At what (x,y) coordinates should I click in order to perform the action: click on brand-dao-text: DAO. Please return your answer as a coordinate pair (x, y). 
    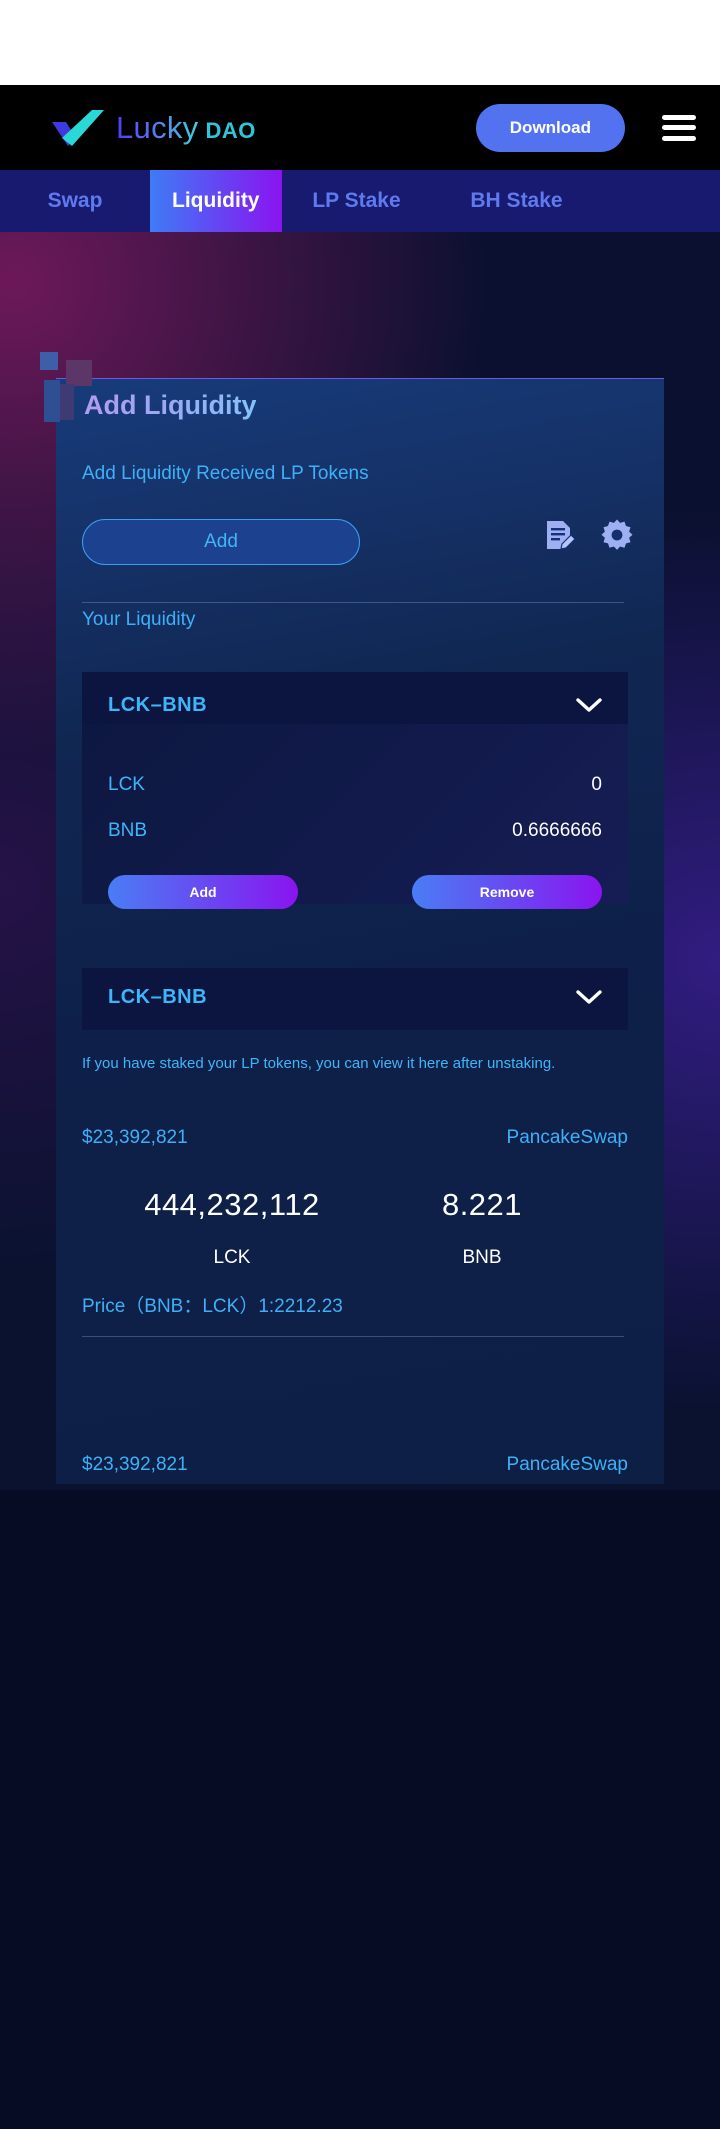
    Looking at the image, I should click on (230, 130).